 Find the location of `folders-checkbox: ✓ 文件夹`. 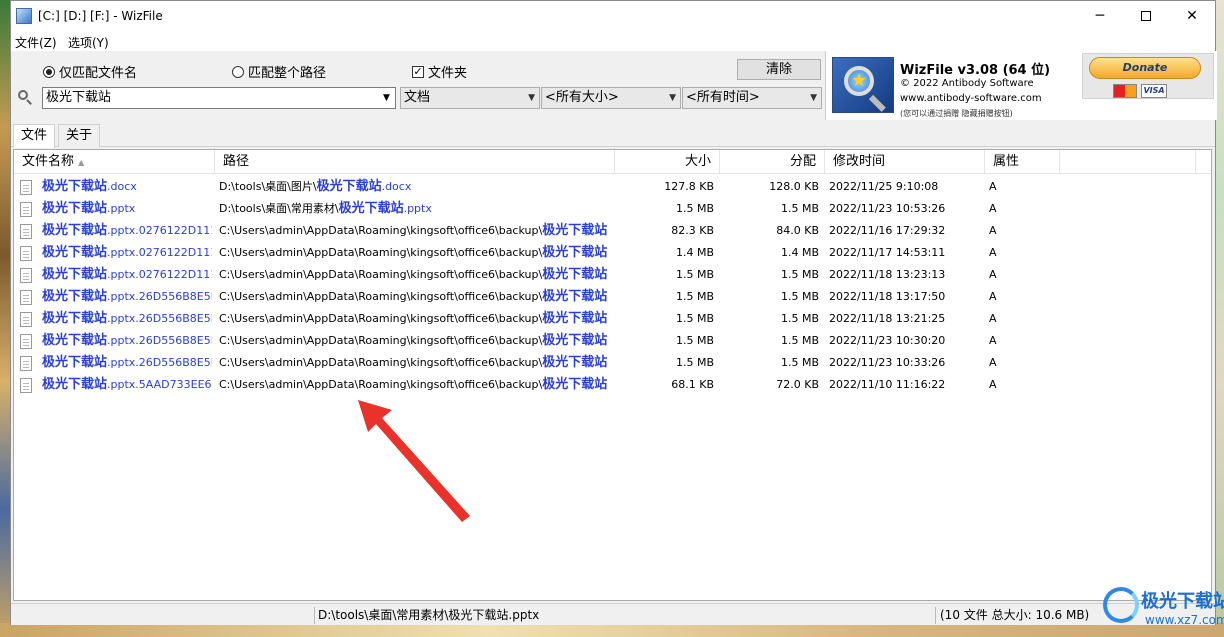

folders-checkbox: ✓ 文件夹 is located at coordinates (439, 71).